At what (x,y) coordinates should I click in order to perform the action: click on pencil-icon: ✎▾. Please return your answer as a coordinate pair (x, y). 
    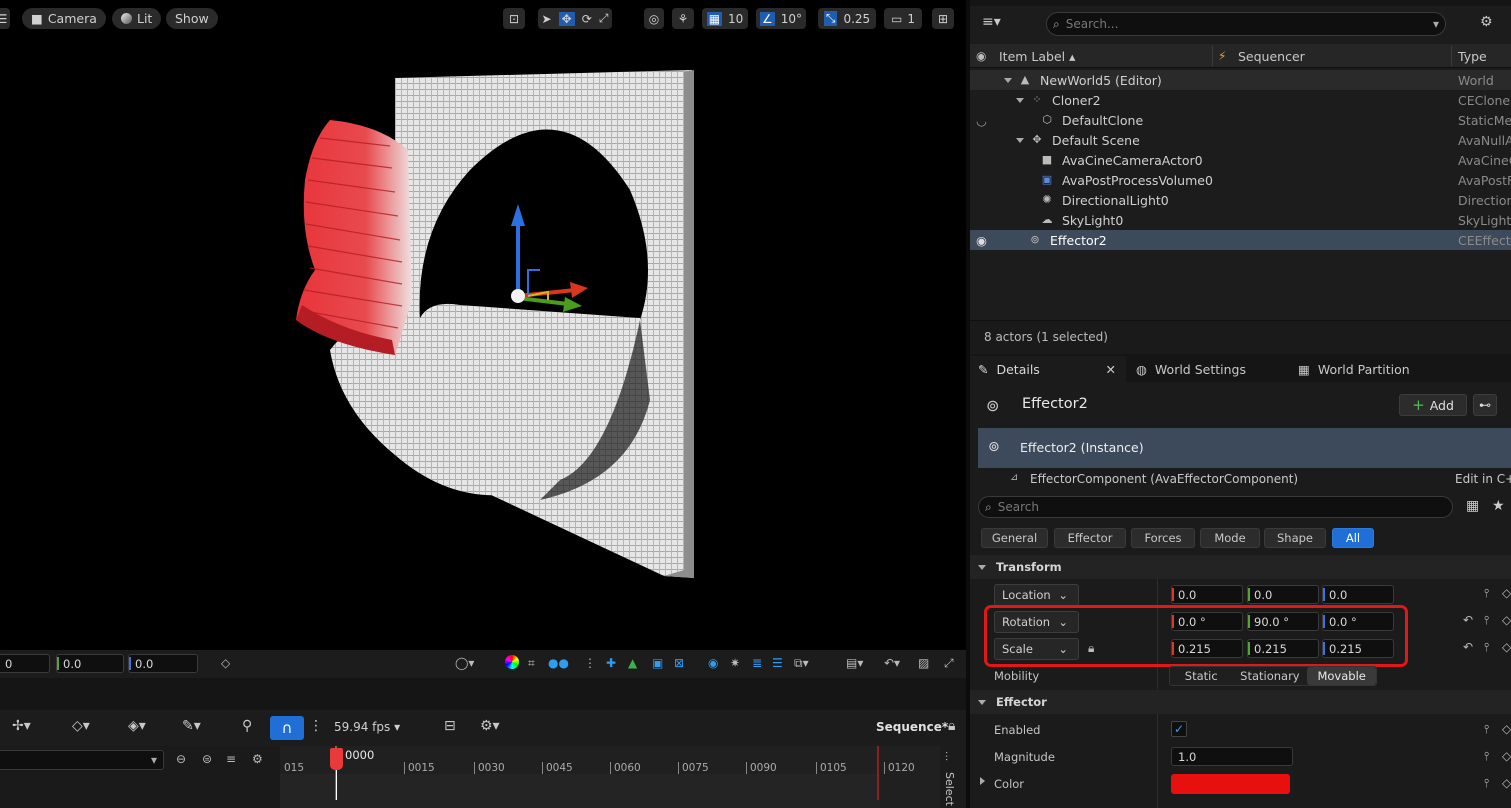
    Looking at the image, I should click on (191, 726).